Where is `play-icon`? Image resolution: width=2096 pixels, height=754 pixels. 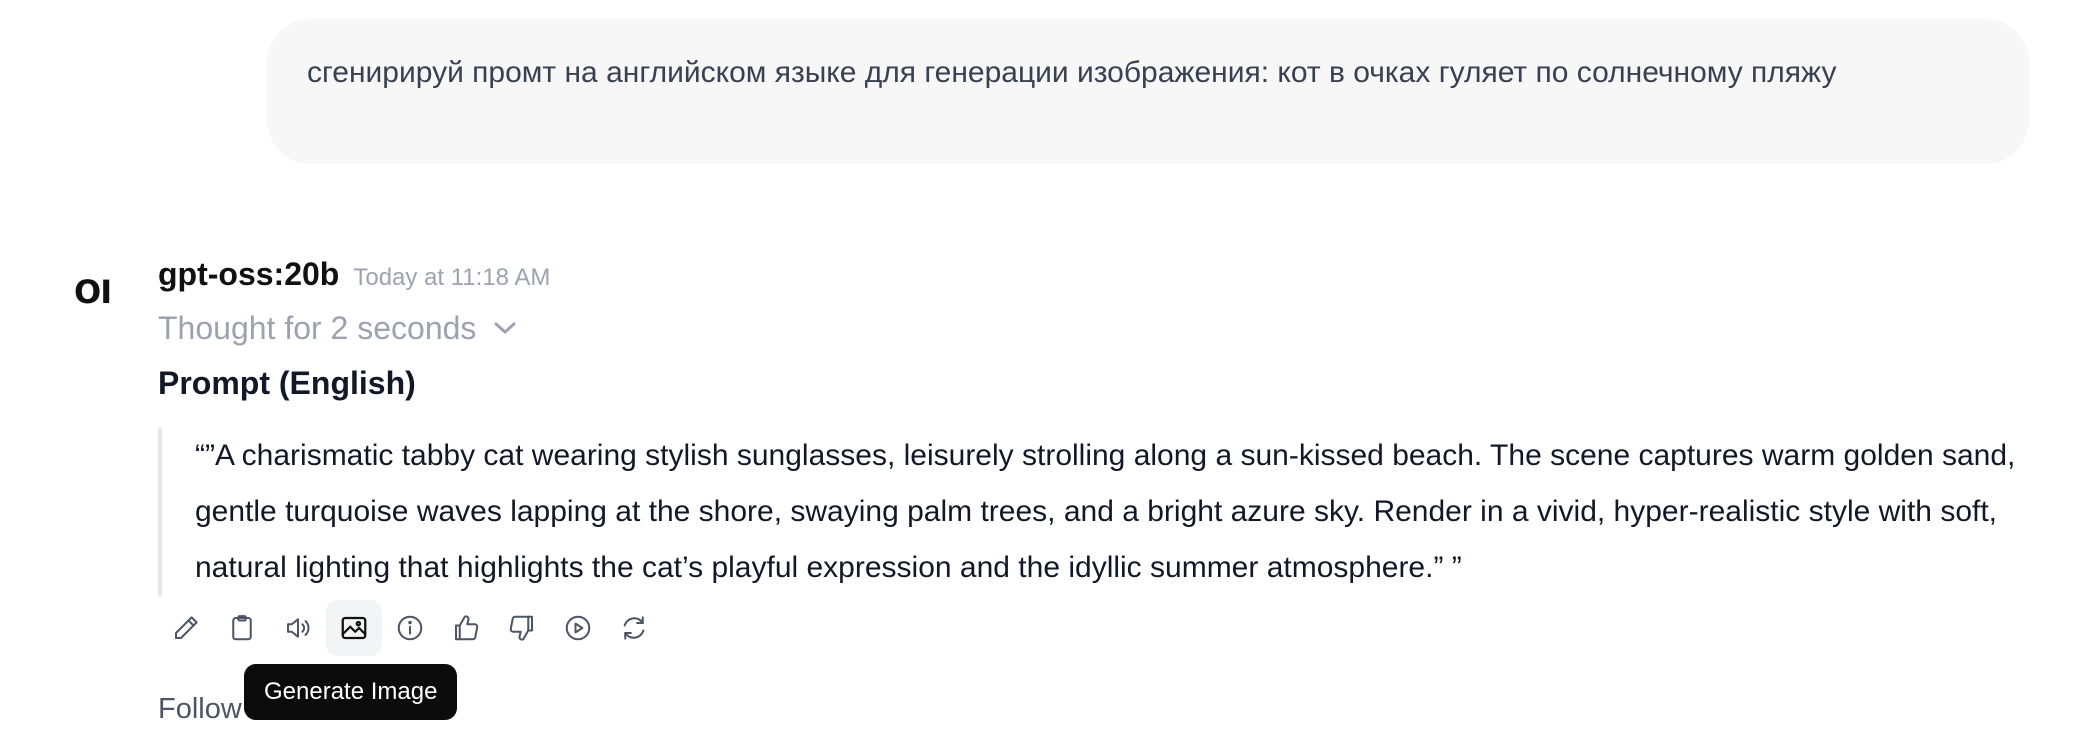
play-icon is located at coordinates (578, 628).